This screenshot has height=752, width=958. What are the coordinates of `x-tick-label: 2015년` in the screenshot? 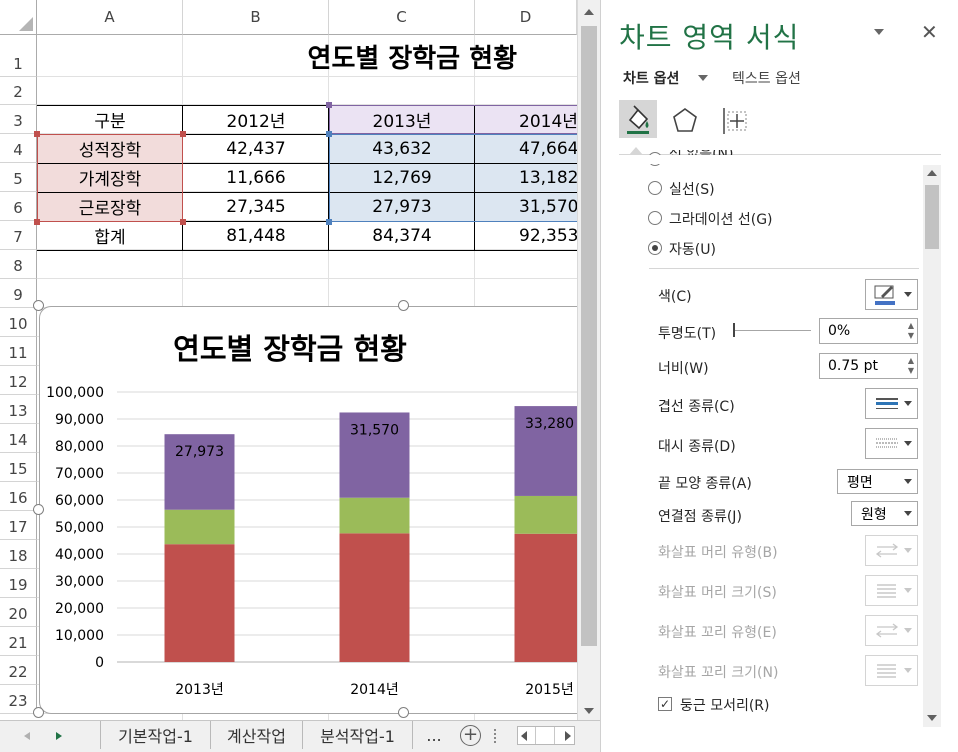 It's located at (549, 690).